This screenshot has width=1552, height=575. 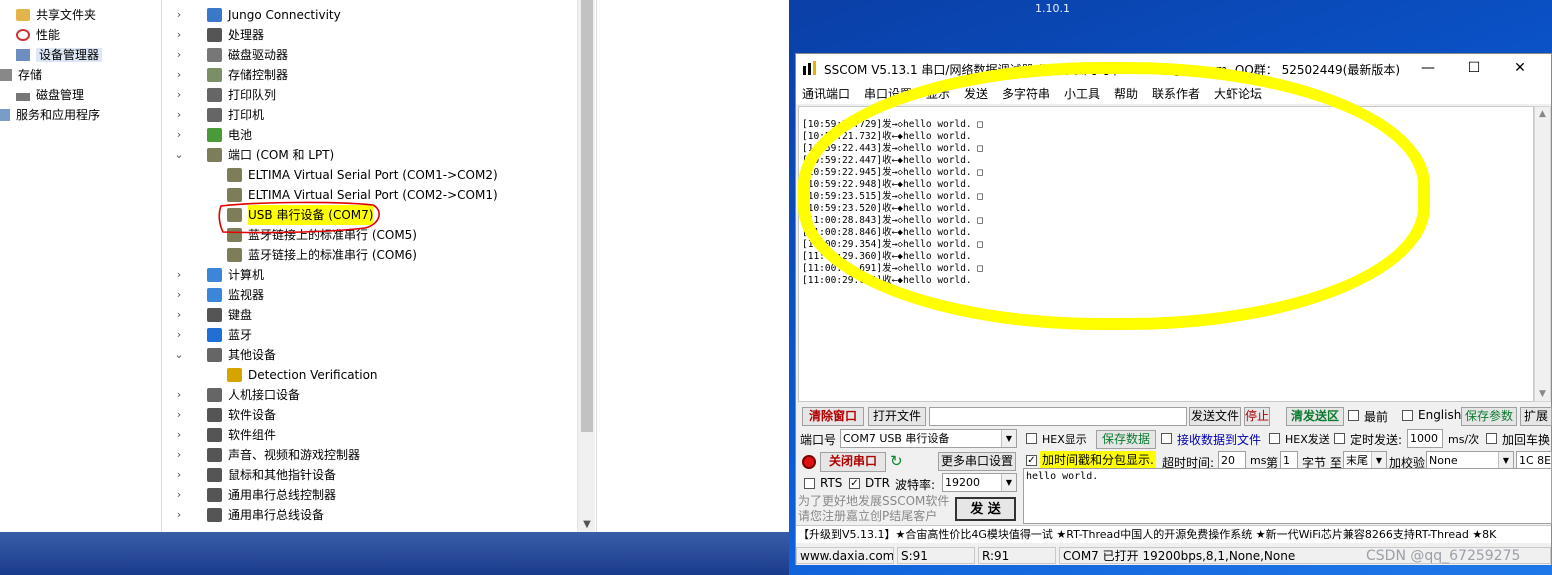 What do you see at coordinates (1315, 416) in the screenshot?
I see `clear-send-button: 清发送区` at bounding box center [1315, 416].